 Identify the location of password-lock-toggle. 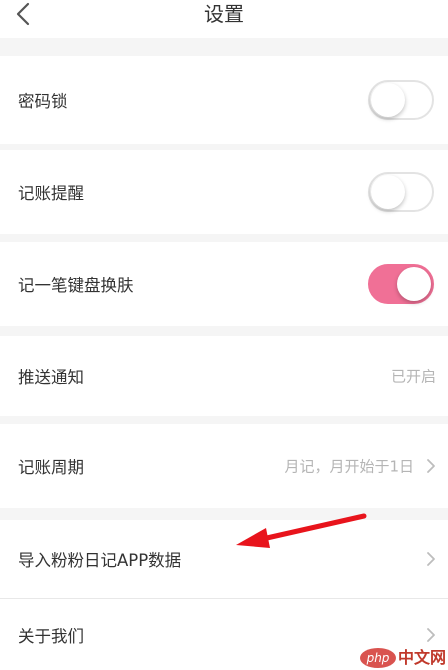
(401, 100).